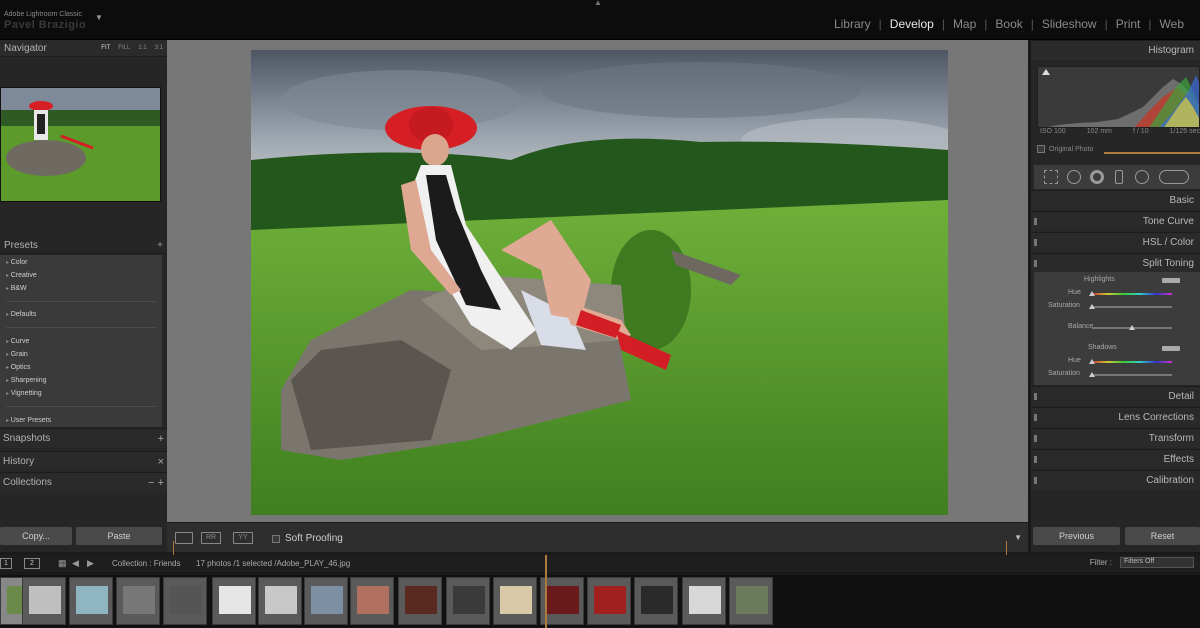 This screenshot has height=628, width=1200. I want to click on module-book: Book, so click(1008, 24).